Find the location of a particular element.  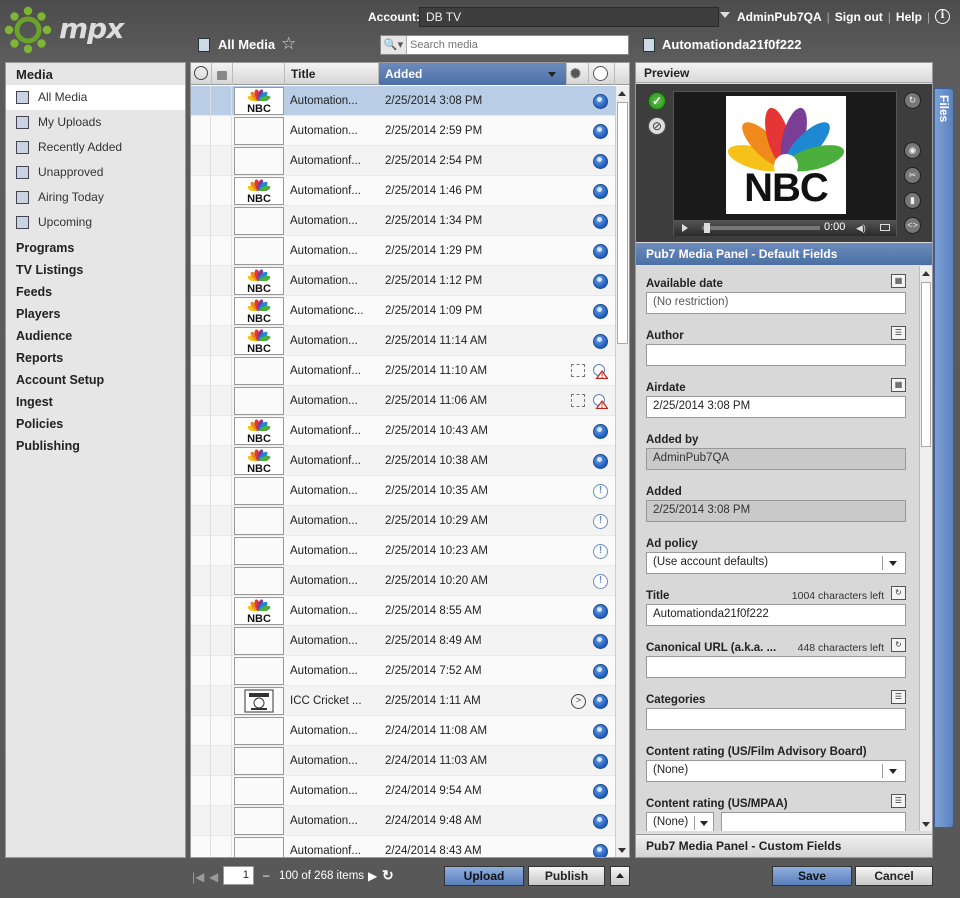

first-page-icon: |◀ is located at coordinates (198, 877).